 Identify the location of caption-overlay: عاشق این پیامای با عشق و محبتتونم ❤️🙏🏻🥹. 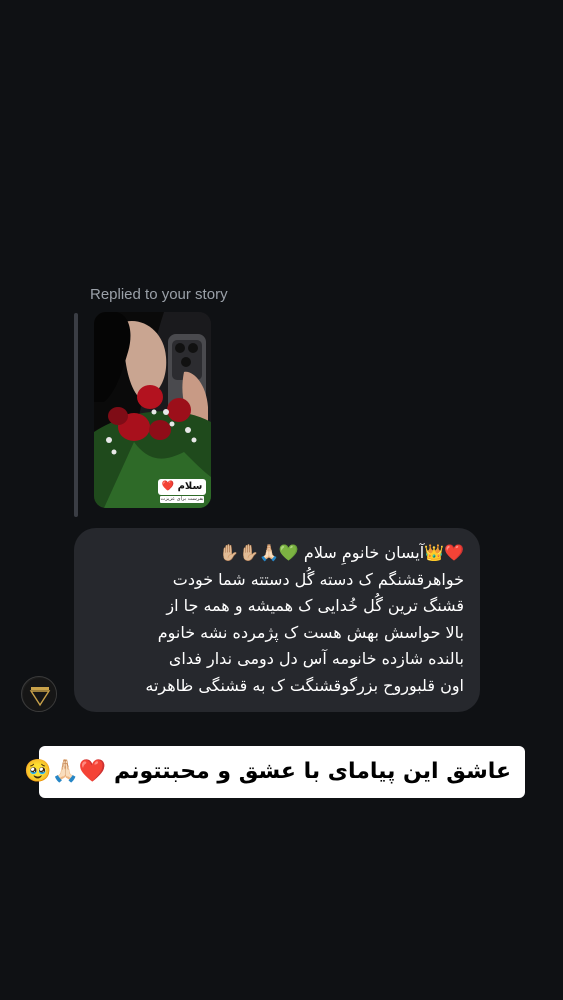
(274, 772).